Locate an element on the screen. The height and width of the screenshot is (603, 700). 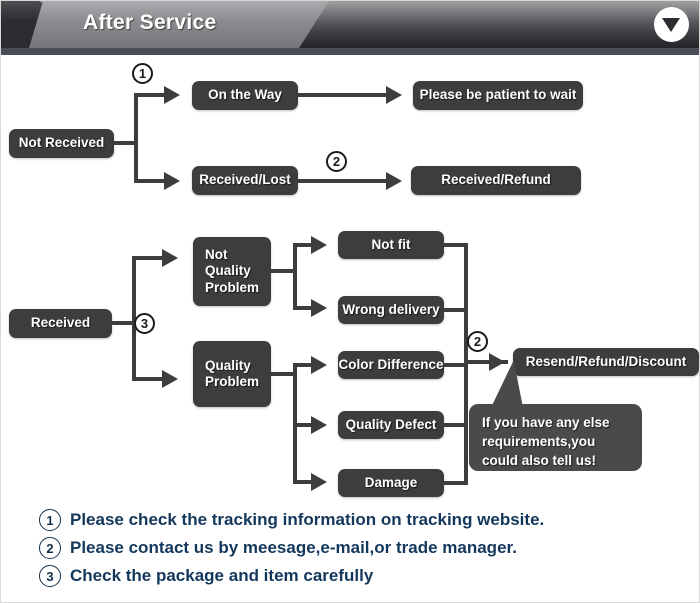
node-label: Quality Problem is located at coordinates (232, 373).